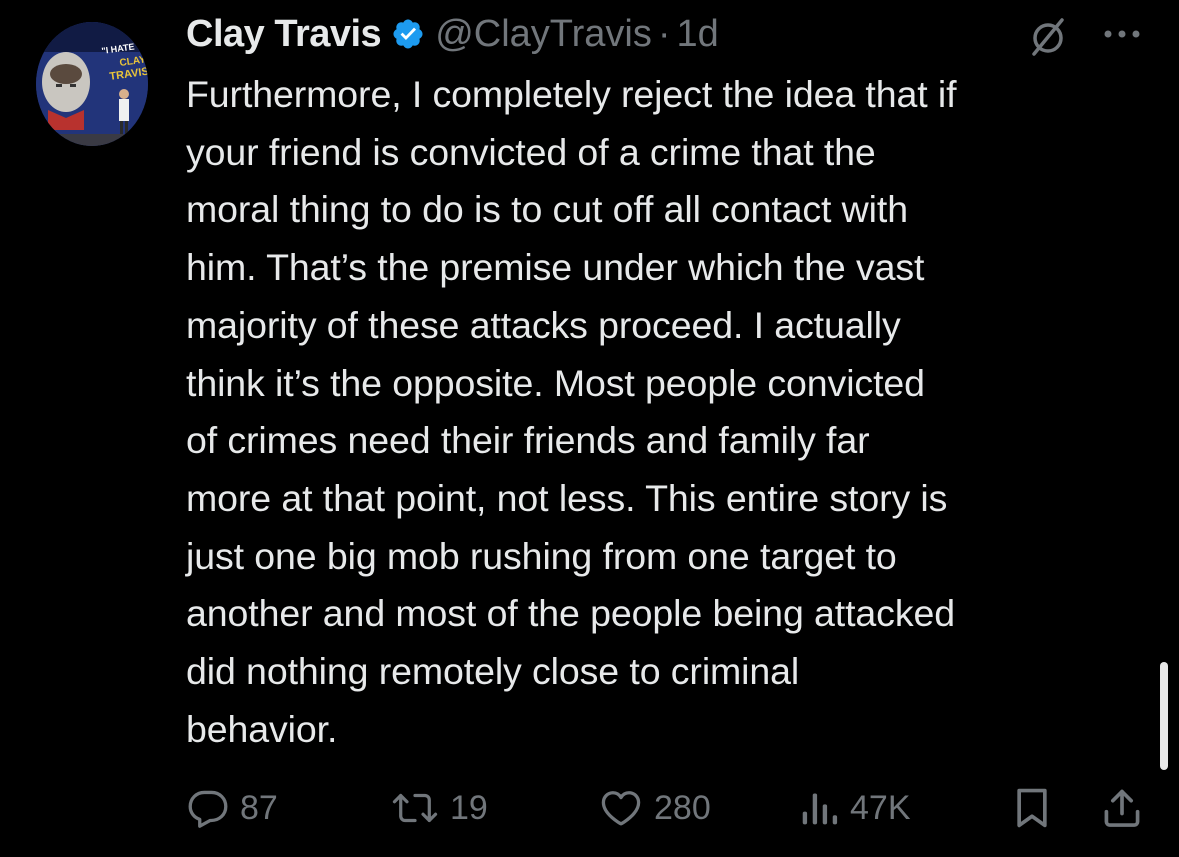 The image size is (1179, 857). What do you see at coordinates (1164, 716) in the screenshot?
I see `scrollbar` at bounding box center [1164, 716].